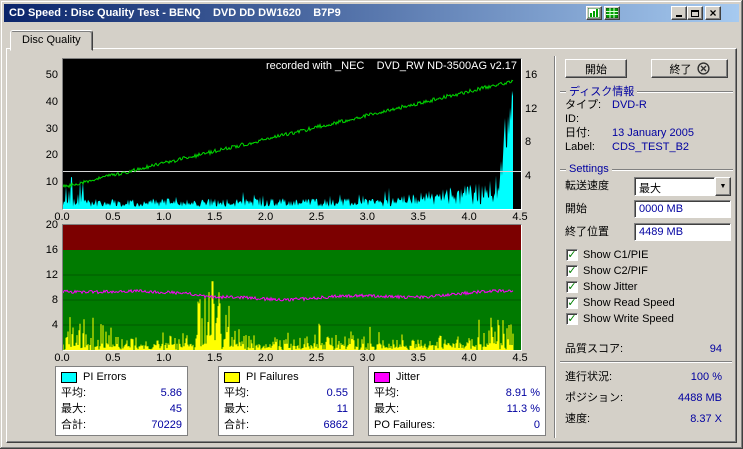  What do you see at coordinates (612, 13) in the screenshot?
I see `grid-icon-button` at bounding box center [612, 13].